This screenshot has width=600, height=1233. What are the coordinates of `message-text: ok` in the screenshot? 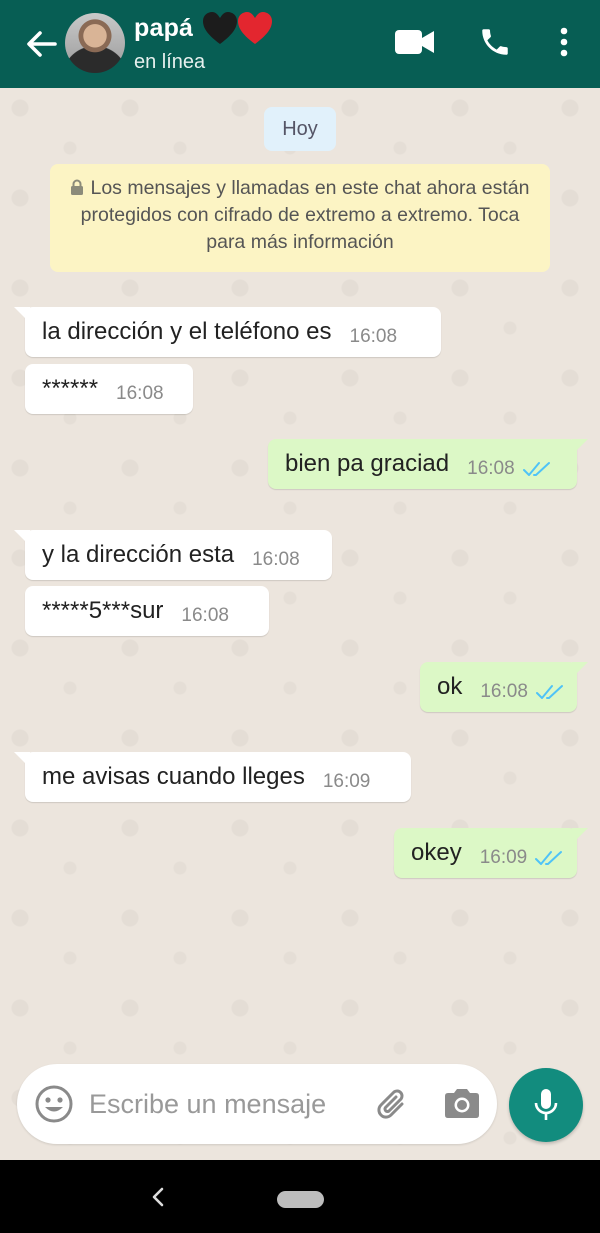 It's located at (450, 686).